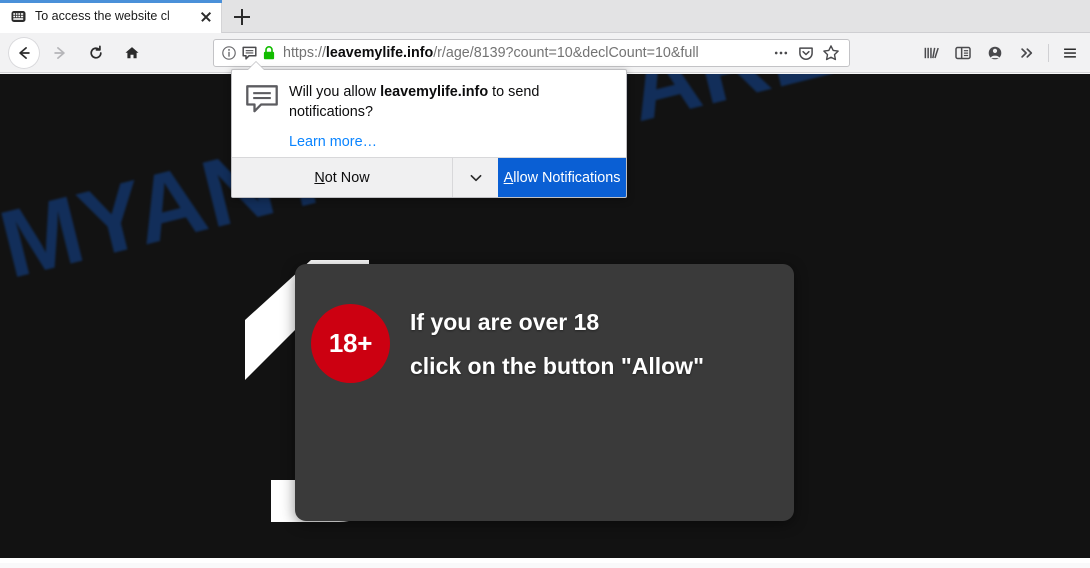  Describe the element at coordinates (242, 17) in the screenshot. I see `new-tab-button` at that location.